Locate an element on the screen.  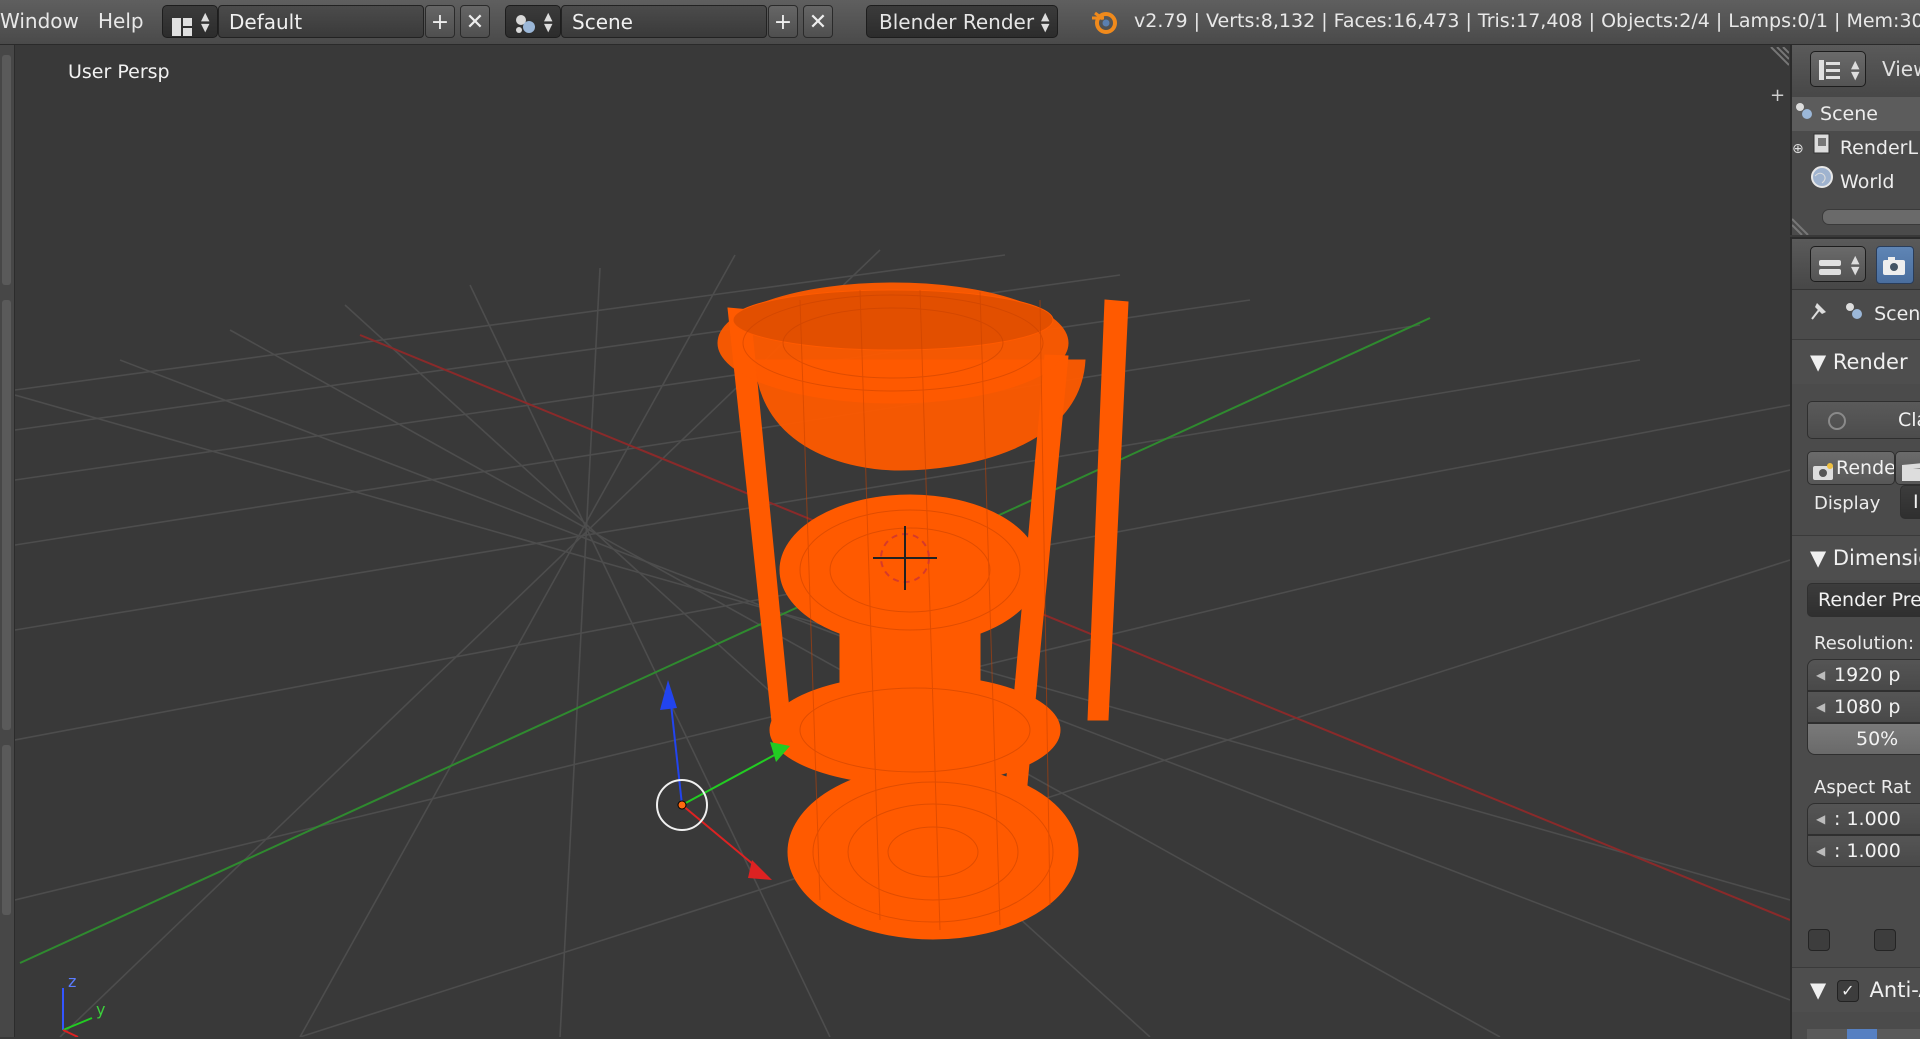
aspect-x-field: ◀ : 1.000 is located at coordinates (1863, 819).